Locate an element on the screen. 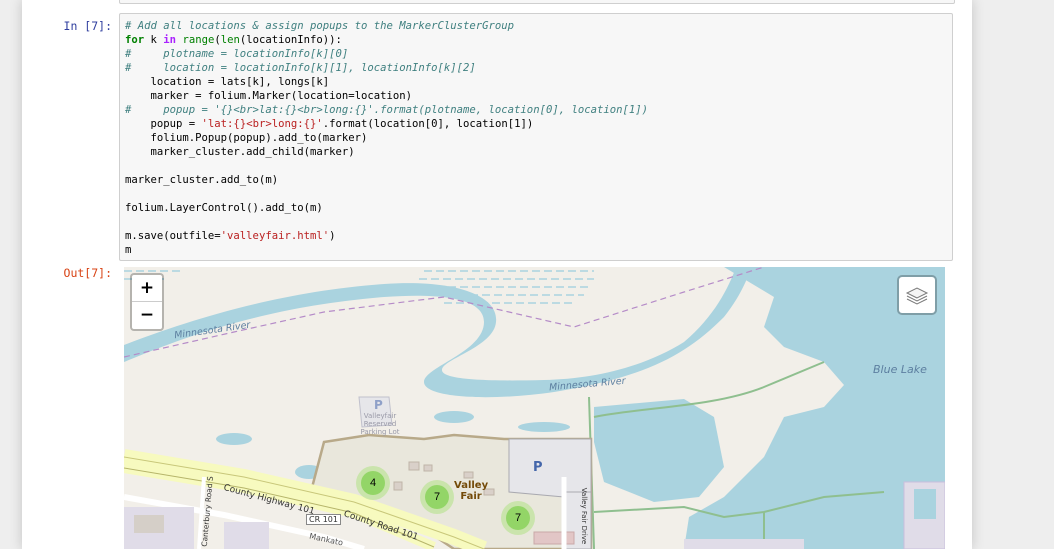 Image resolution: width=1054 pixels, height=549 pixels. code-line: location = lats[k], longs[k] is located at coordinates (227, 82).